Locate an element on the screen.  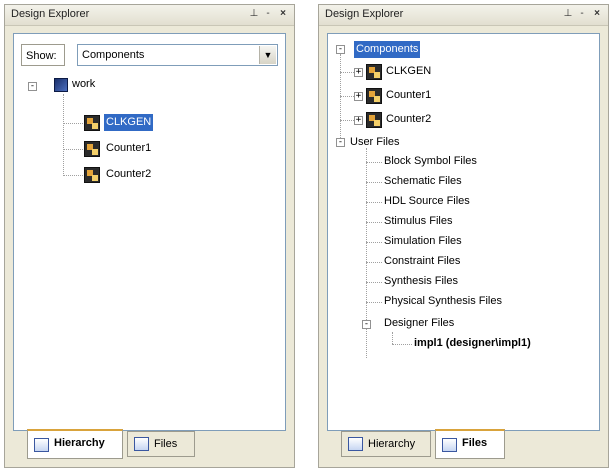
tree-node-hdl-source-files: HDL Source Files is located at coordinates (427, 201).